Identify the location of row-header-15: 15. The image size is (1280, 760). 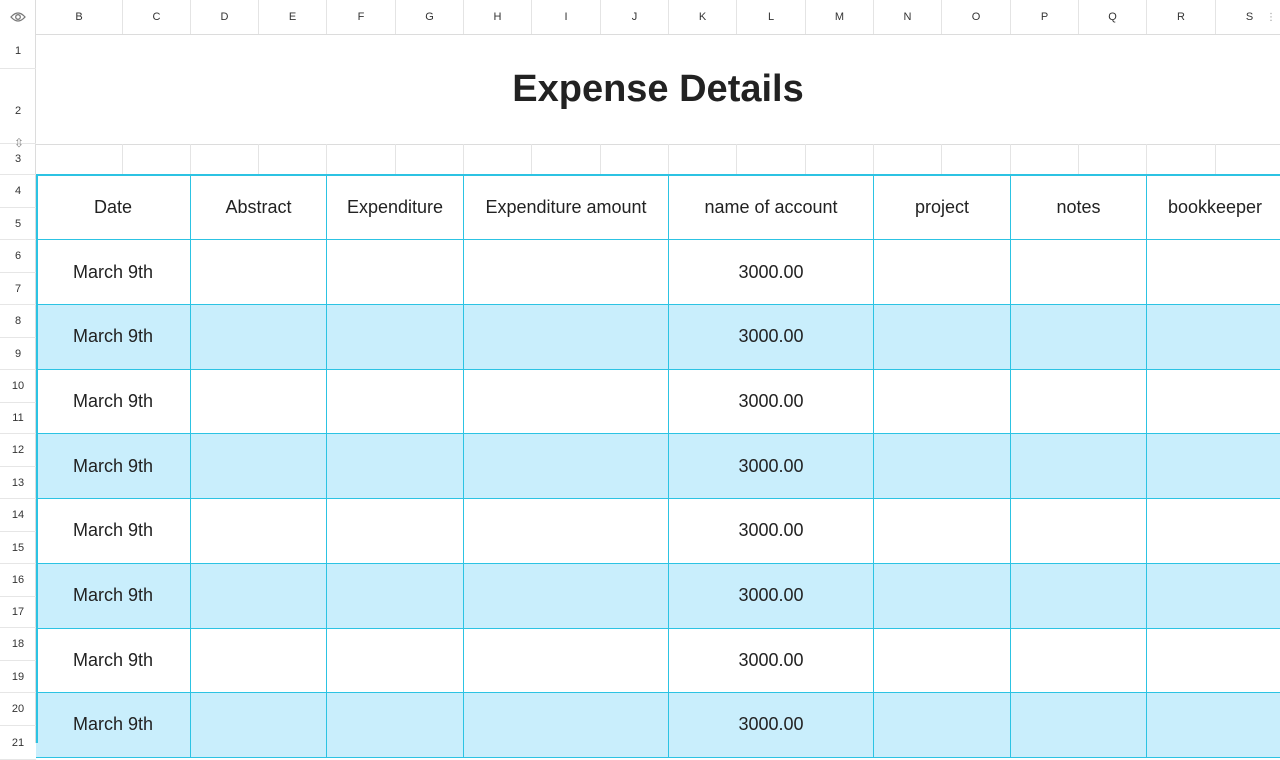
(18, 548).